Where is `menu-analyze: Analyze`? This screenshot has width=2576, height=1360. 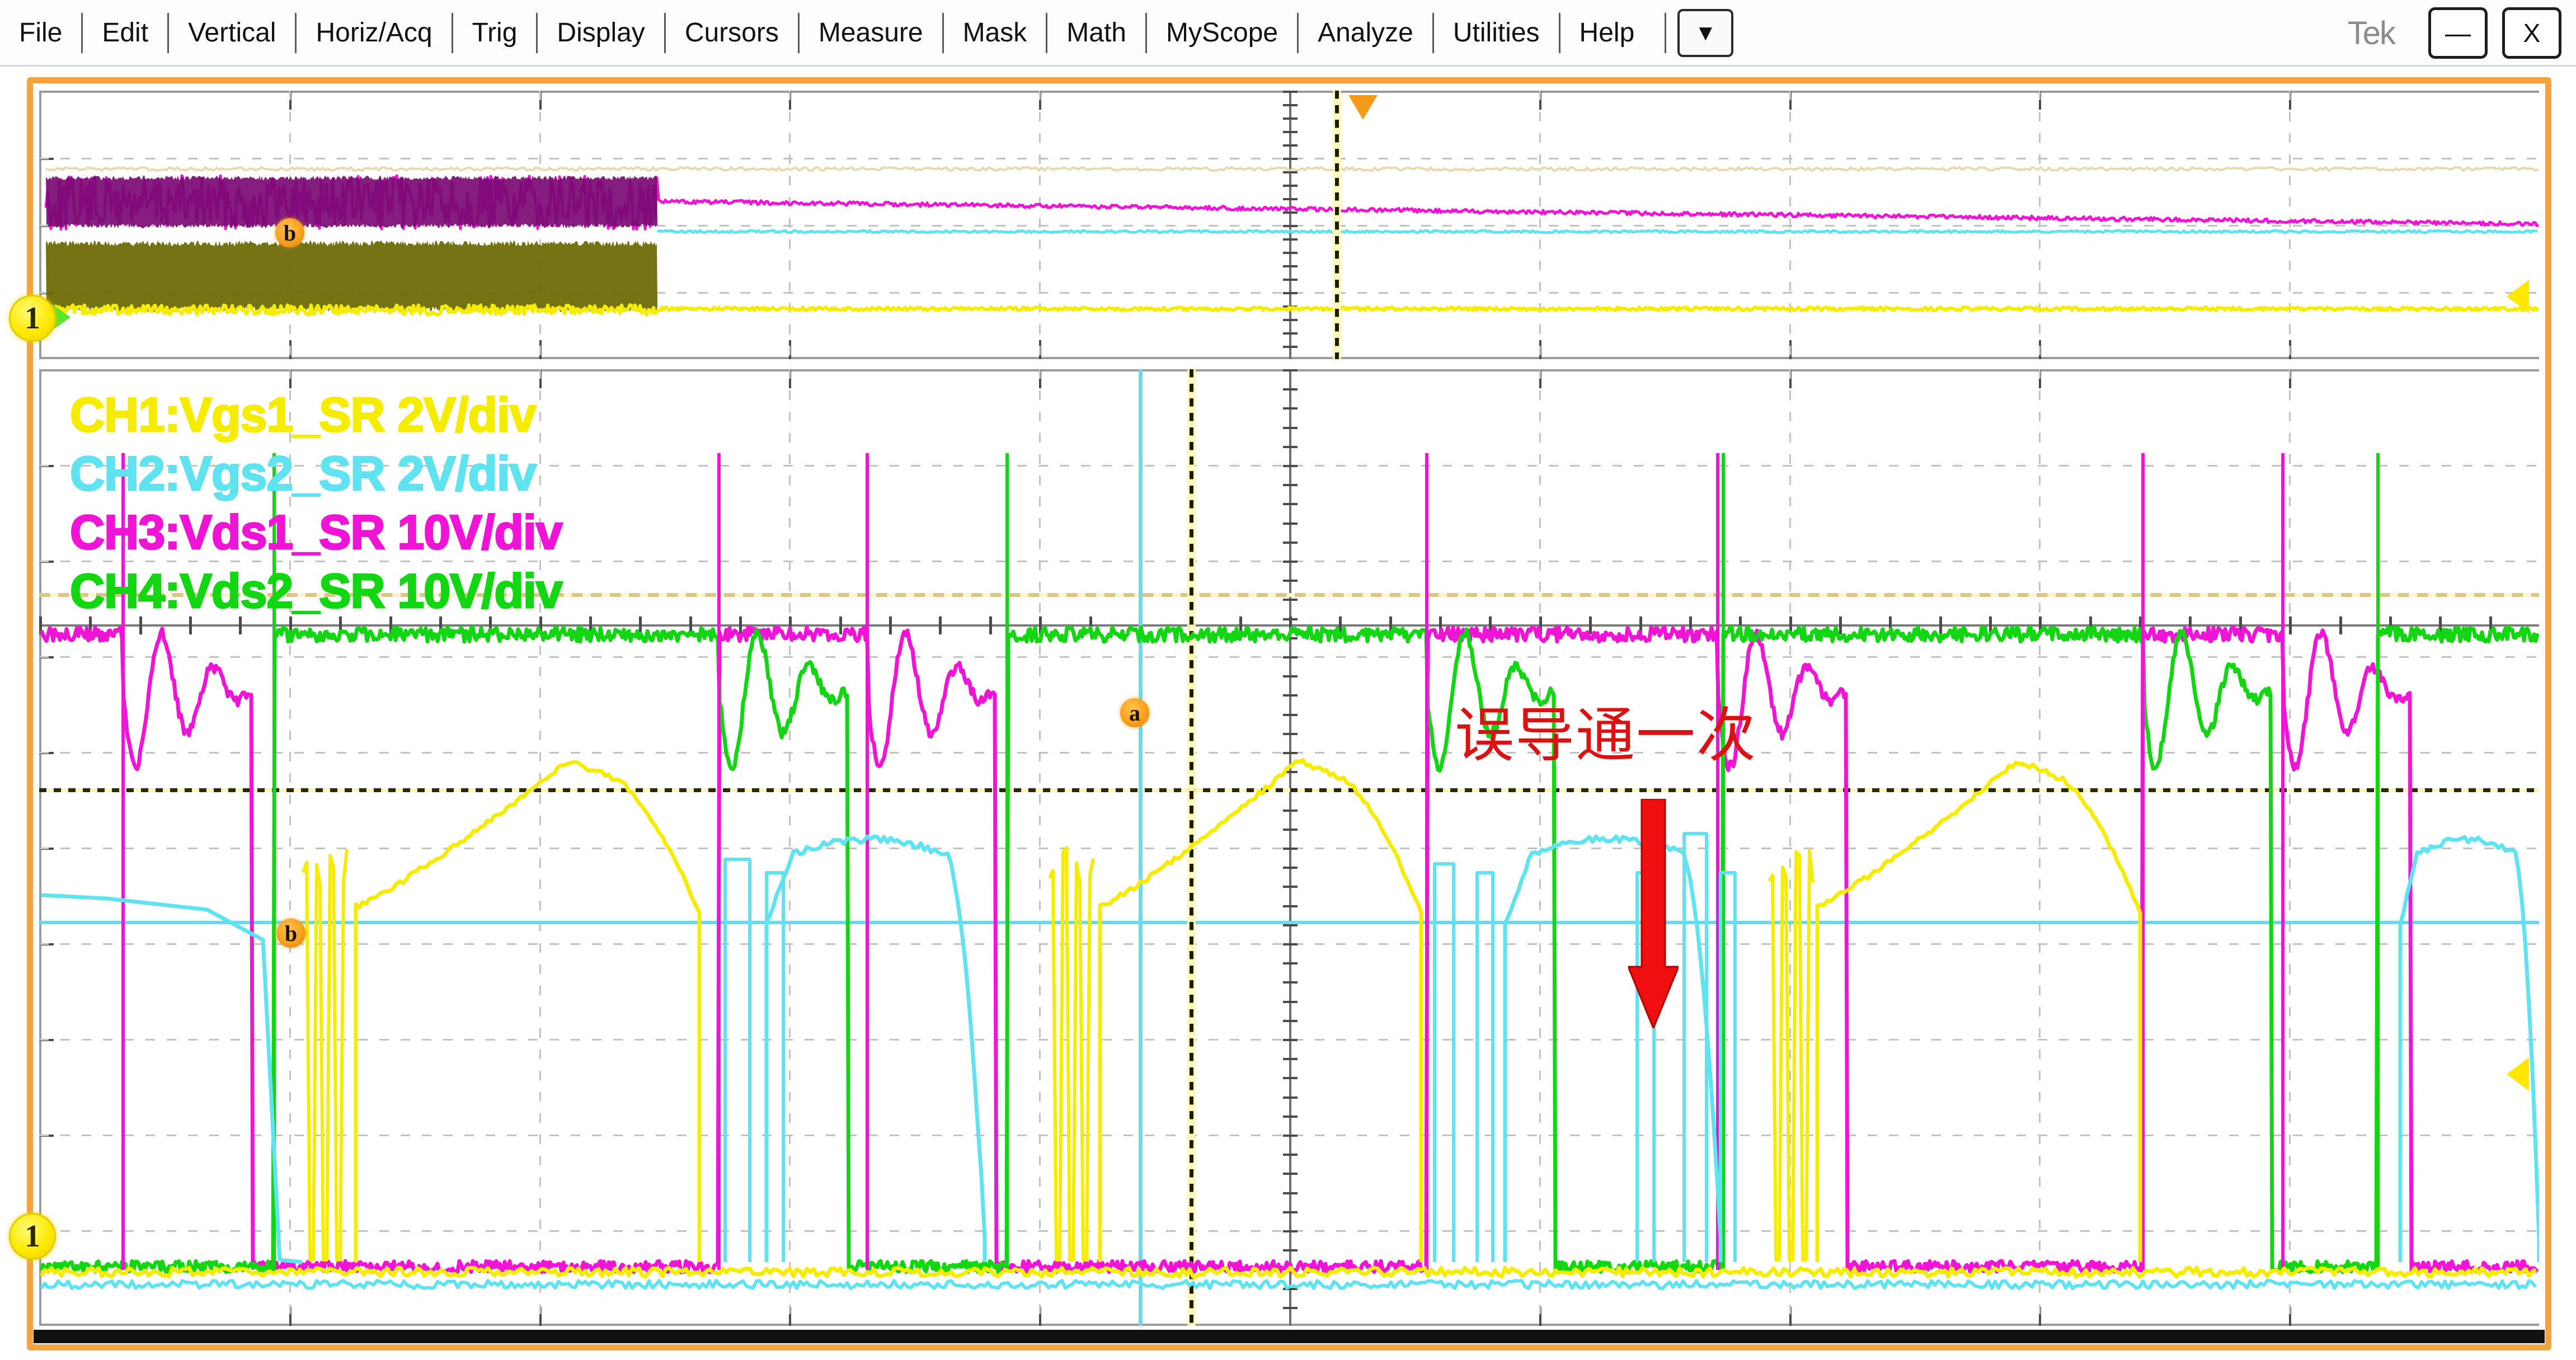
menu-analyze: Analyze is located at coordinates (1365, 33).